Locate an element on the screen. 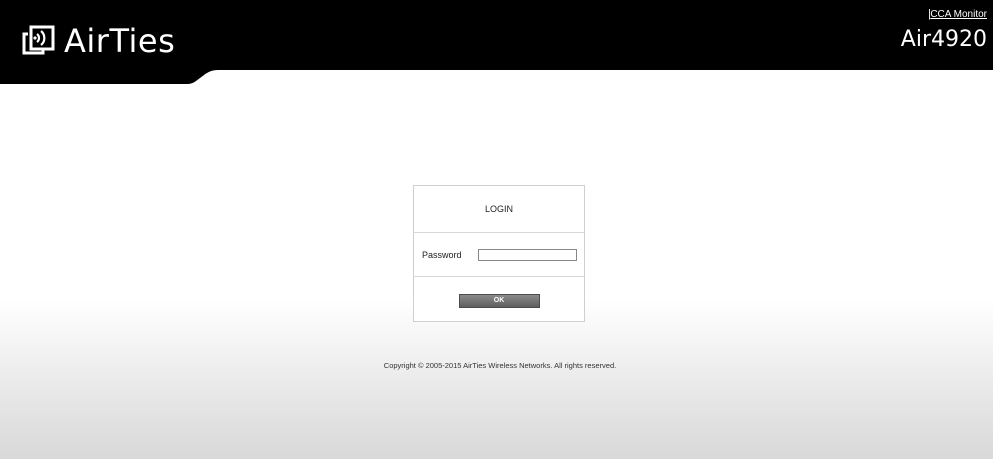 The height and width of the screenshot is (459, 993). button-row: OK is located at coordinates (499, 299).